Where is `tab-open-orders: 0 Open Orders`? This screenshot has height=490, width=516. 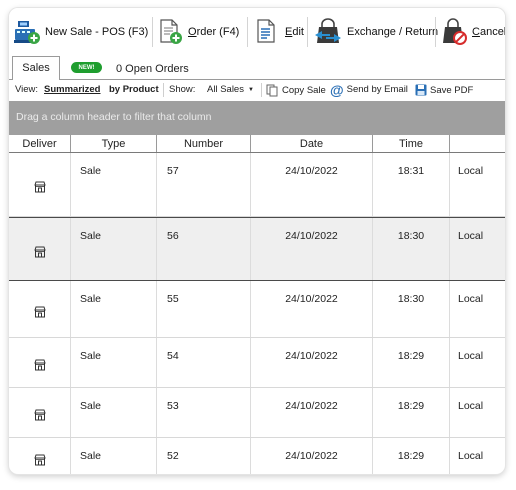
tab-open-orders: 0 Open Orders is located at coordinates (152, 69).